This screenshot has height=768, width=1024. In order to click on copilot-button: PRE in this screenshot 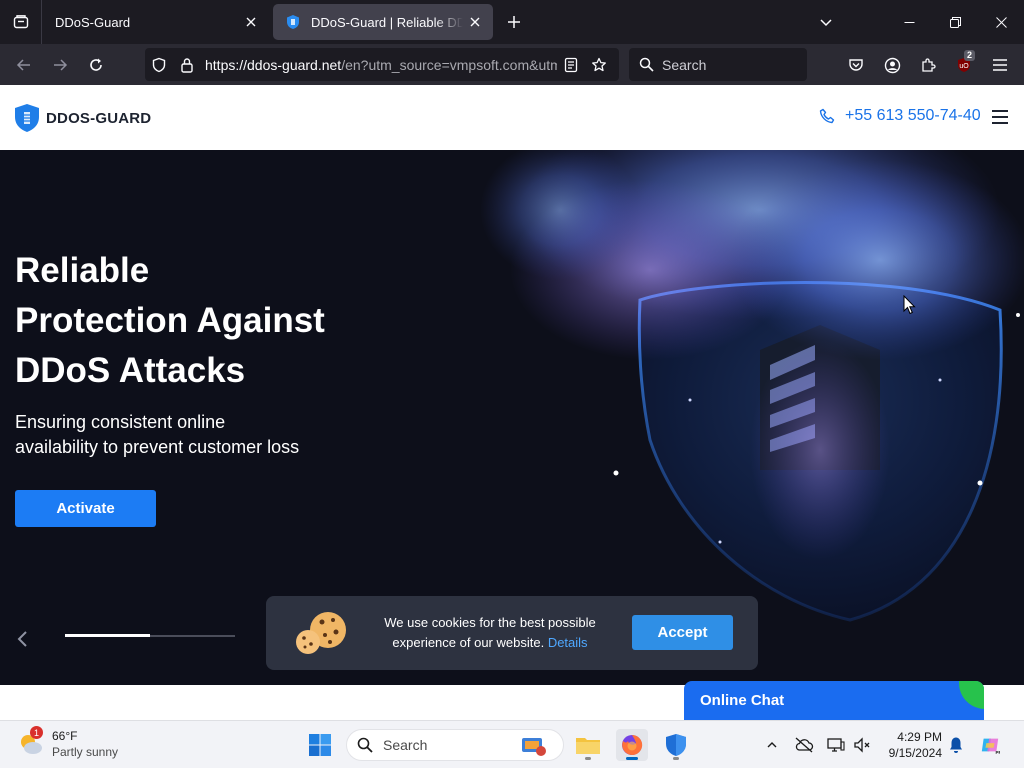, I will do `click(990, 745)`.